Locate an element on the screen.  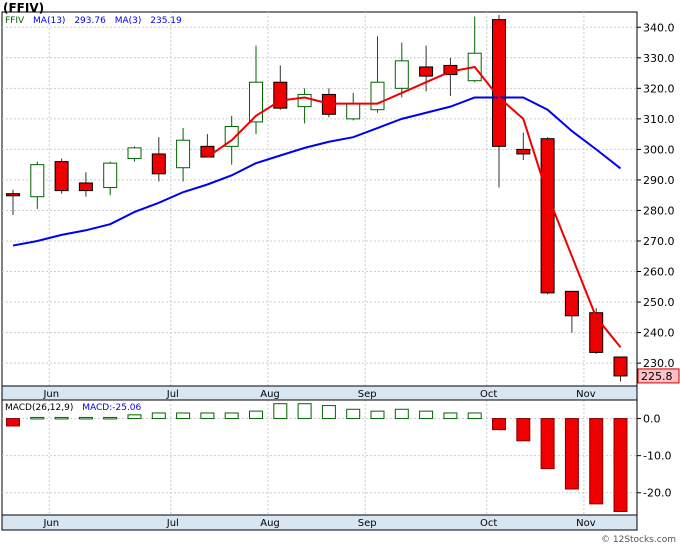
price-tick-label: 290.0 is located at coordinates (659, 180).